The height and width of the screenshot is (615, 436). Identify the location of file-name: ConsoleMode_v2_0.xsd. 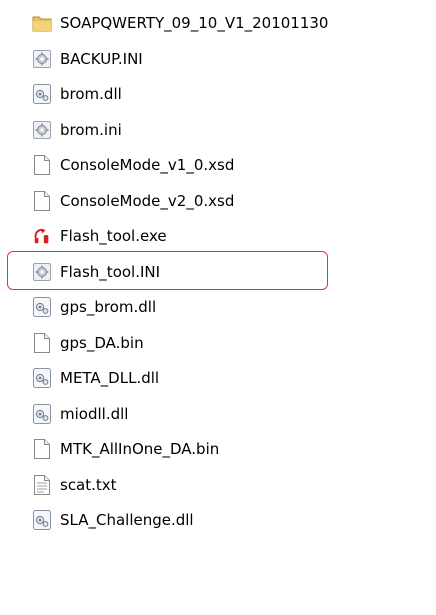
(147, 200).